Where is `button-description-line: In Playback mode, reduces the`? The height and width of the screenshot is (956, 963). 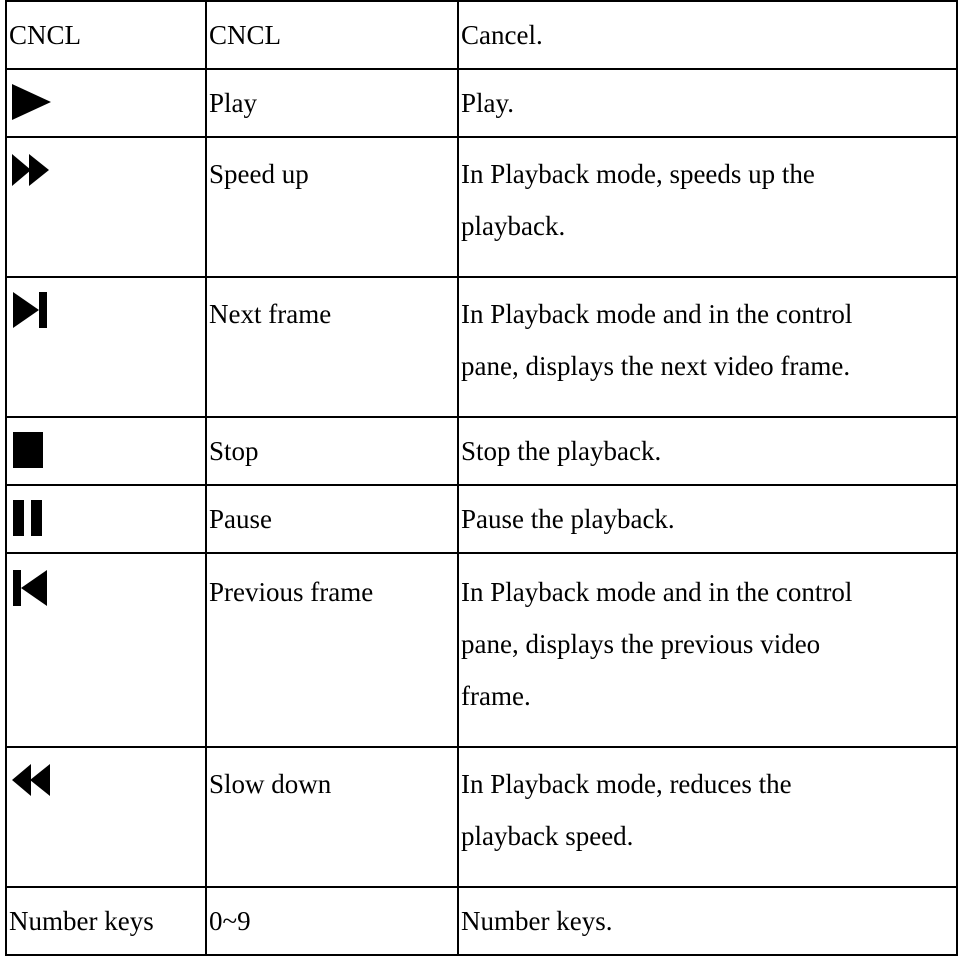
button-description-line: In Playback mode, reduces the is located at coordinates (626, 784).